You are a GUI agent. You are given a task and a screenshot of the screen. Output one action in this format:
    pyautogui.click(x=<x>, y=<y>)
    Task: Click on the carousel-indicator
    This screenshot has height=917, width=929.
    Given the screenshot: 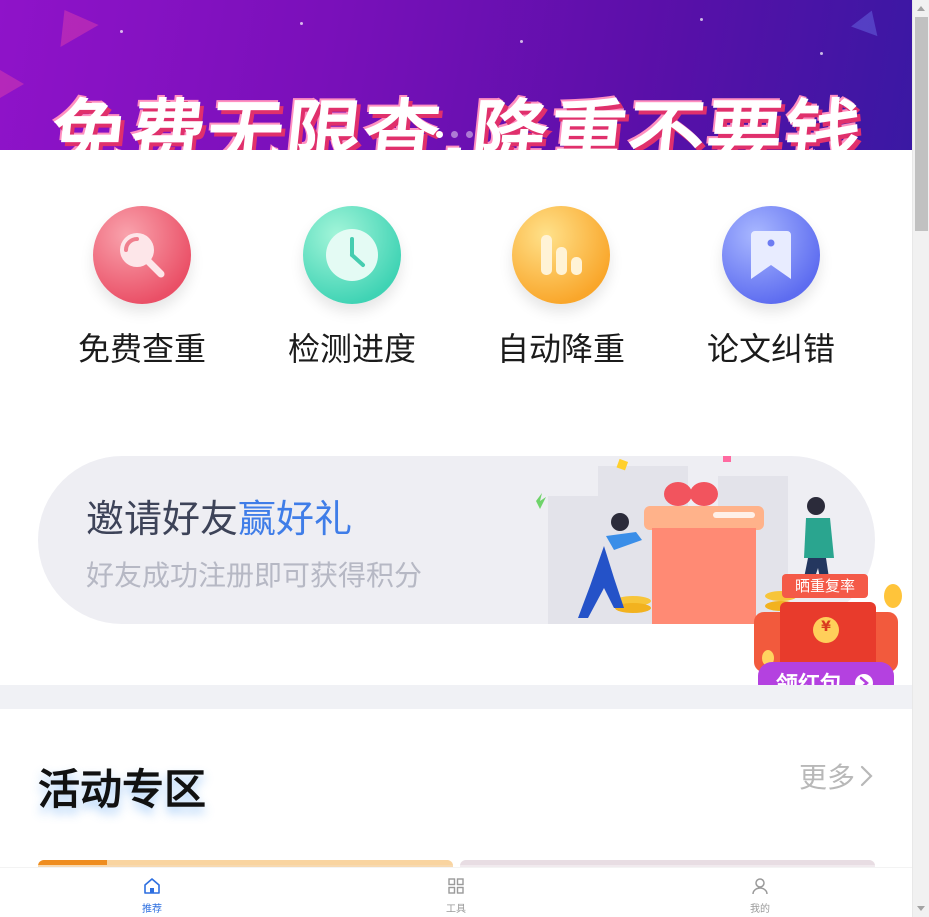 What is the action you would take?
    pyautogui.click(x=454, y=134)
    